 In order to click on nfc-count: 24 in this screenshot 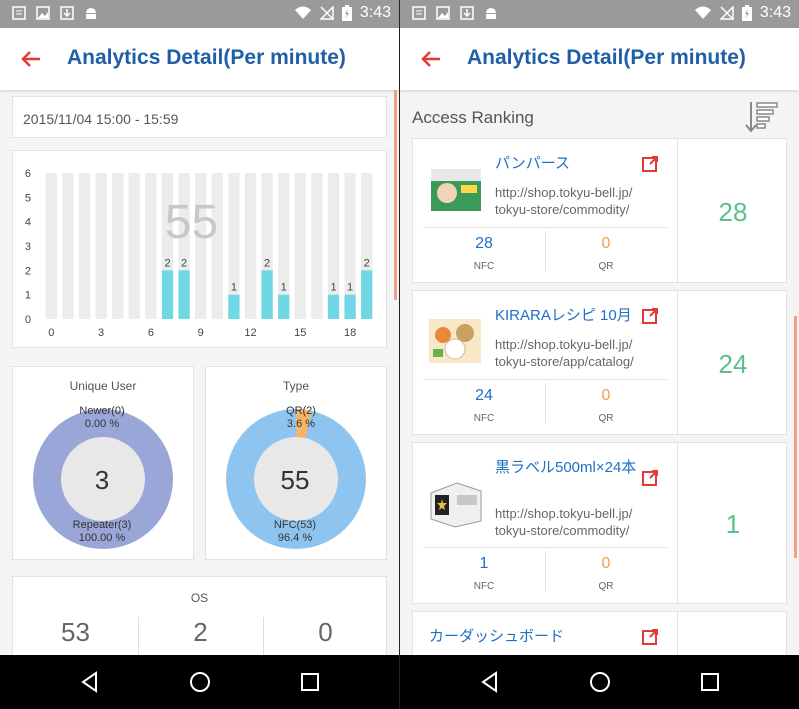, I will do `click(484, 395)`.